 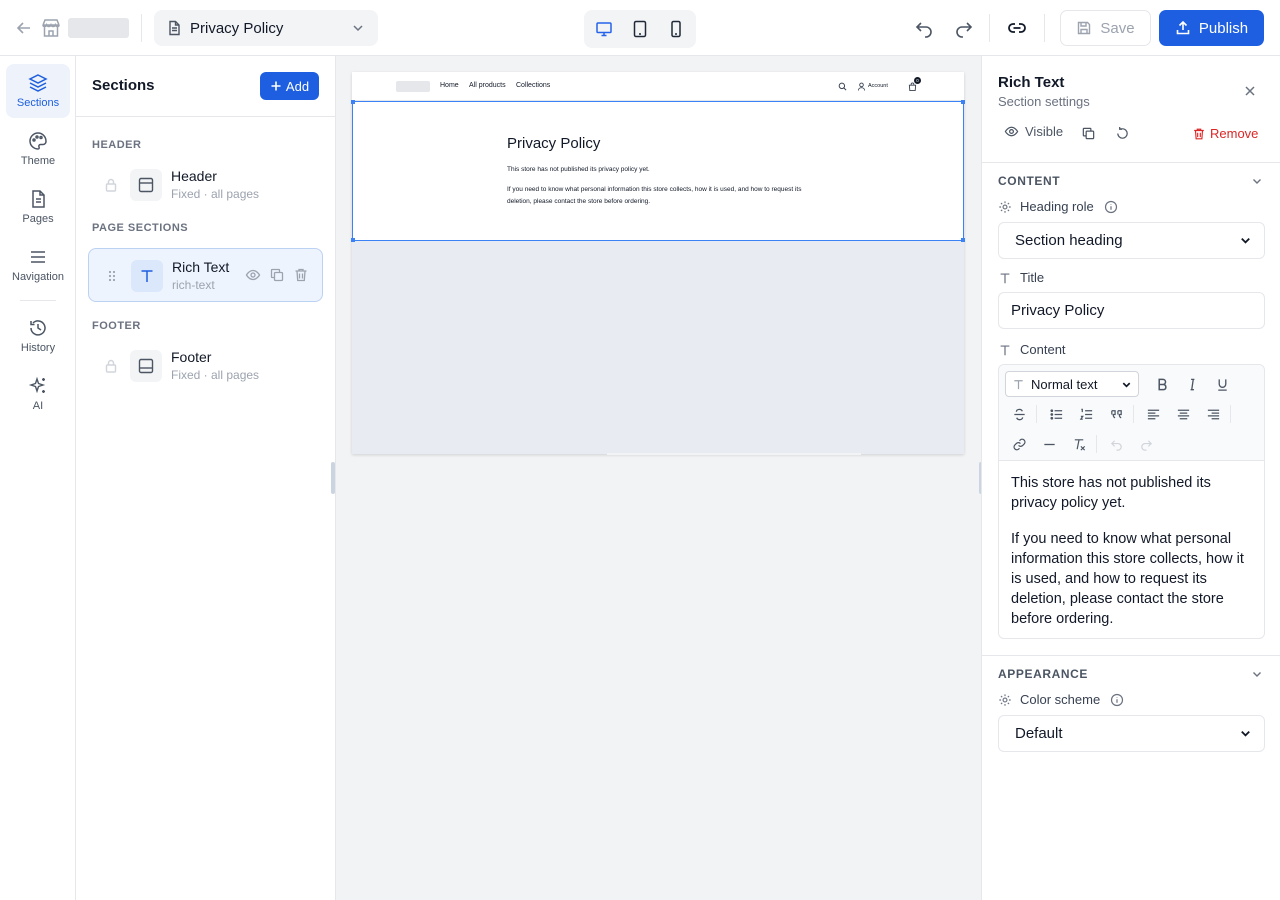 I want to click on bullet-list-icon, so click(x=1056, y=414).